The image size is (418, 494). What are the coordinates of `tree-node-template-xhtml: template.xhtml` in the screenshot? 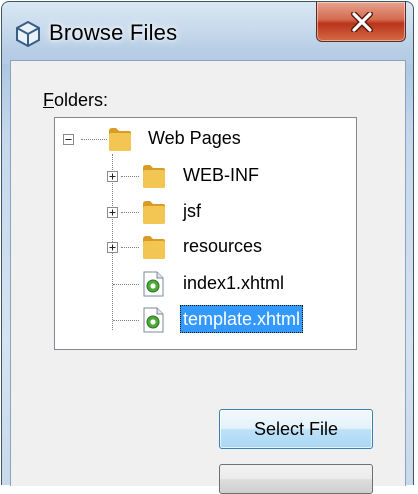 It's located at (205, 320).